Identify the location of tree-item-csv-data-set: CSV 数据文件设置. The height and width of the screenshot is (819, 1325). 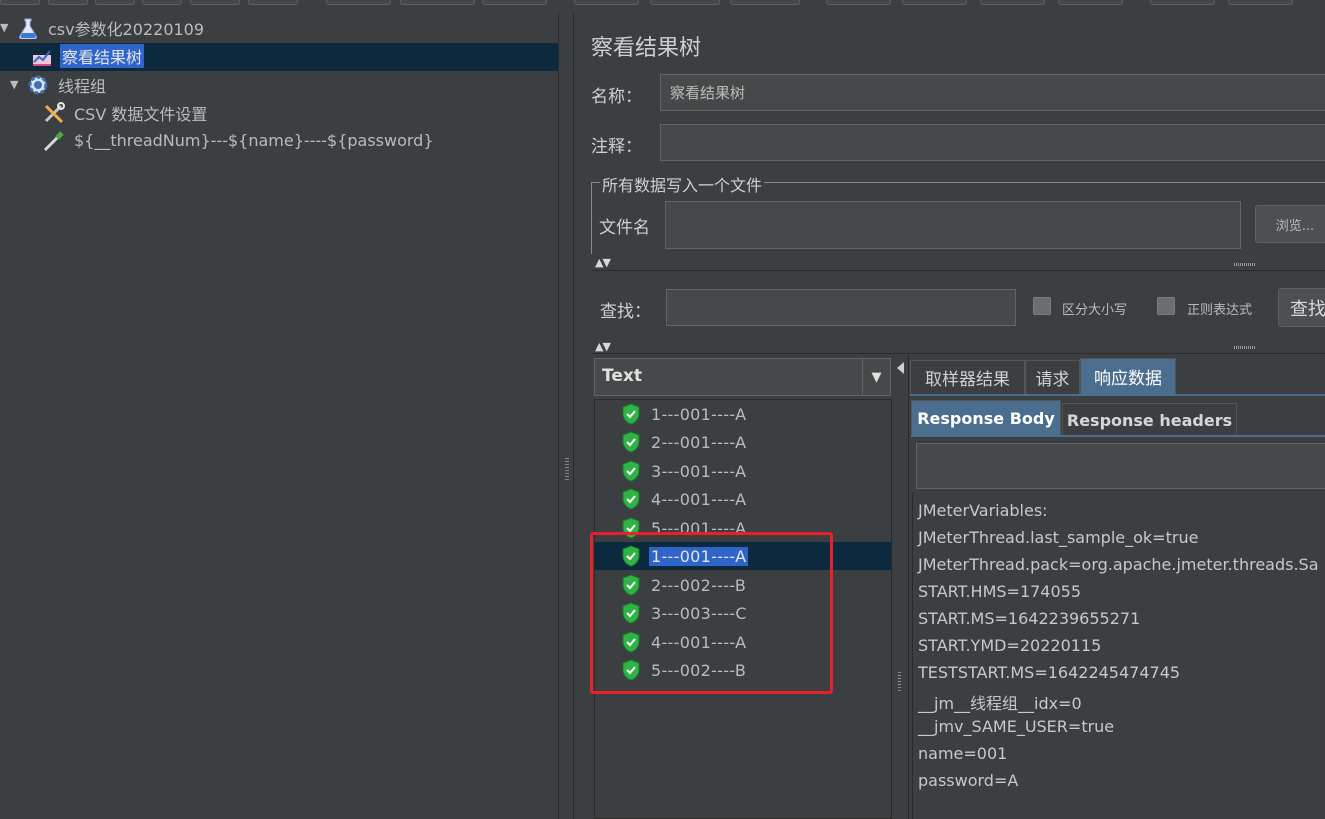
(125, 112).